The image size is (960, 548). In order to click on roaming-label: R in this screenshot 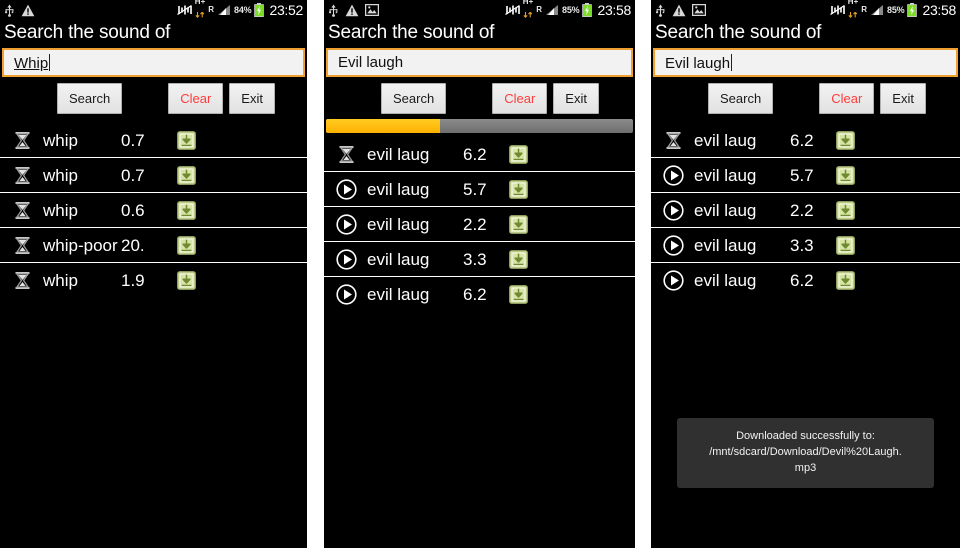, I will do `click(864, 9)`.